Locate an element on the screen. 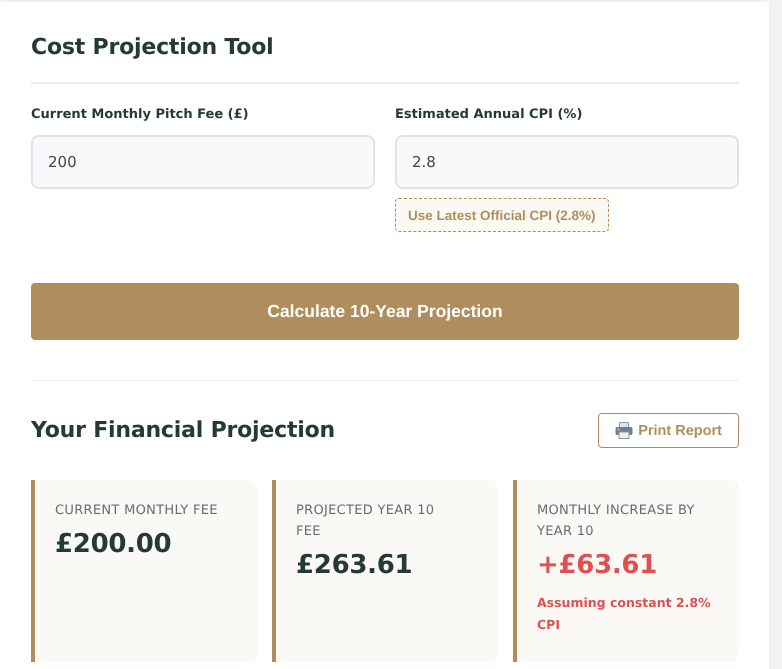 This screenshot has width=782, height=669. field-label: Current Monthly Pitch Fee (£) is located at coordinates (140, 115).